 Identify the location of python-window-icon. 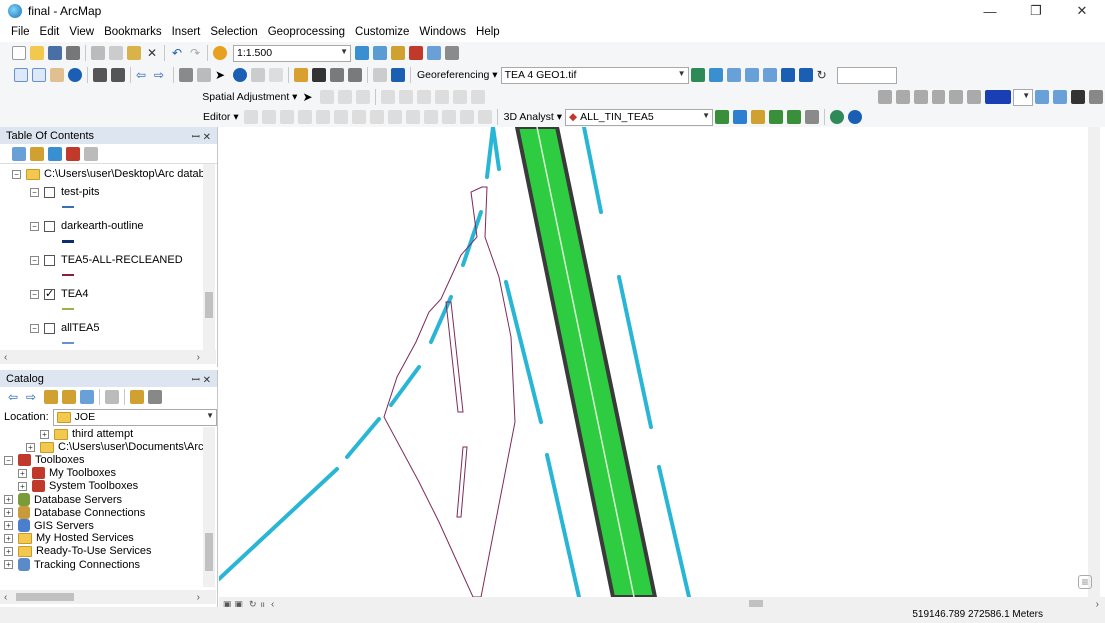
(434, 53).